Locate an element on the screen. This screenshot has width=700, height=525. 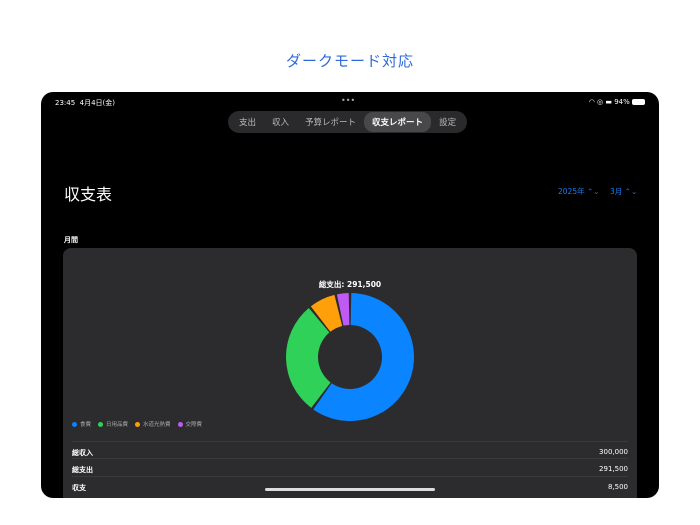
legend-label: 水道光熱費 is located at coordinates (157, 425).